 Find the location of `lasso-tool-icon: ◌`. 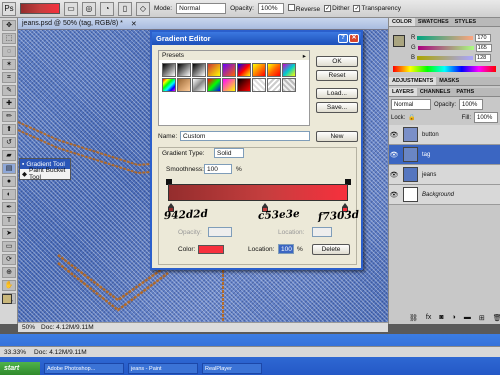

lasso-tool-icon: ◌ is located at coordinates (9, 51).